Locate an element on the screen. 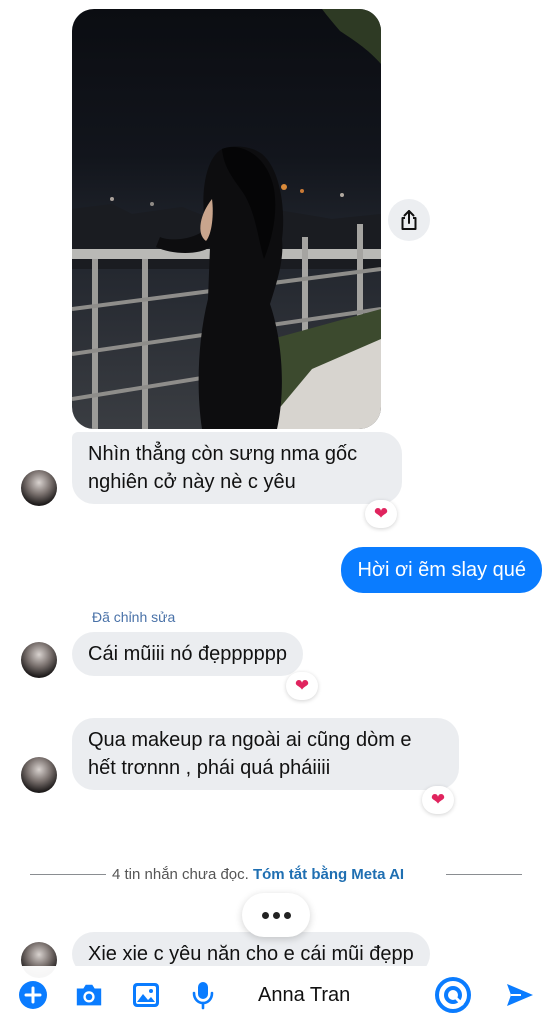 This screenshot has width=553, height=1024. send-button is located at coordinates (520, 995).